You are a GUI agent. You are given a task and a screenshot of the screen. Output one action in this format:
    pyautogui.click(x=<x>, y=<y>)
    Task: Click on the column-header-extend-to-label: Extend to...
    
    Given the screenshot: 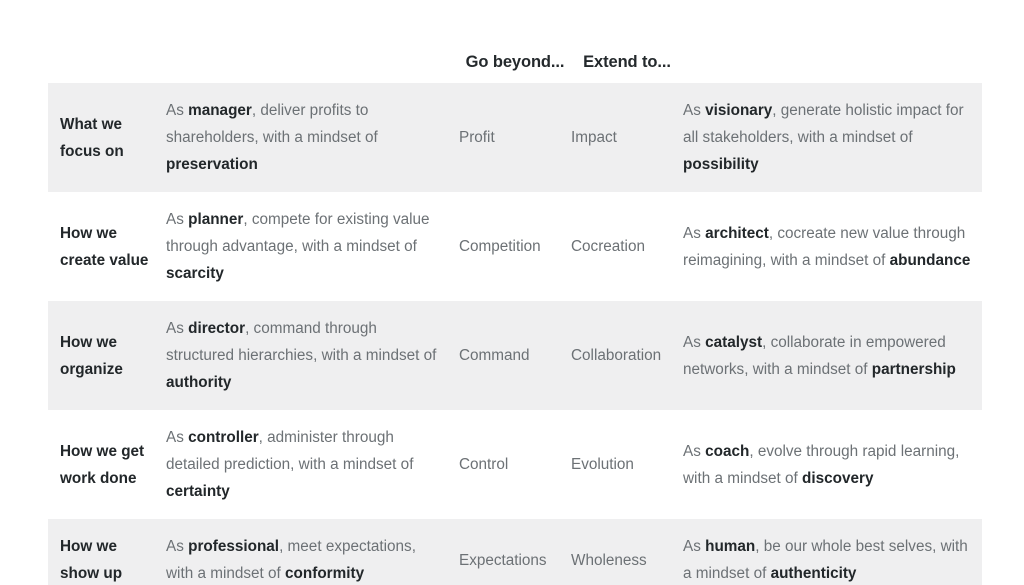 What is the action you would take?
    pyautogui.click(x=627, y=61)
    